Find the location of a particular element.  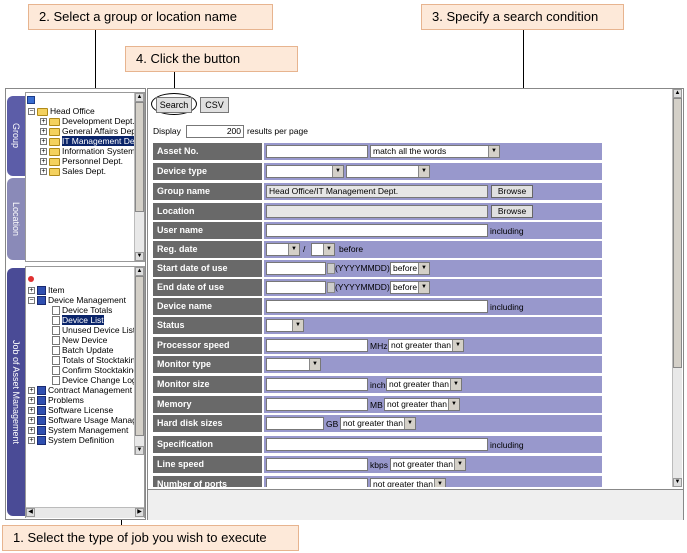

group-tree-scrollbar: ▲ ▼ is located at coordinates (139, 177).